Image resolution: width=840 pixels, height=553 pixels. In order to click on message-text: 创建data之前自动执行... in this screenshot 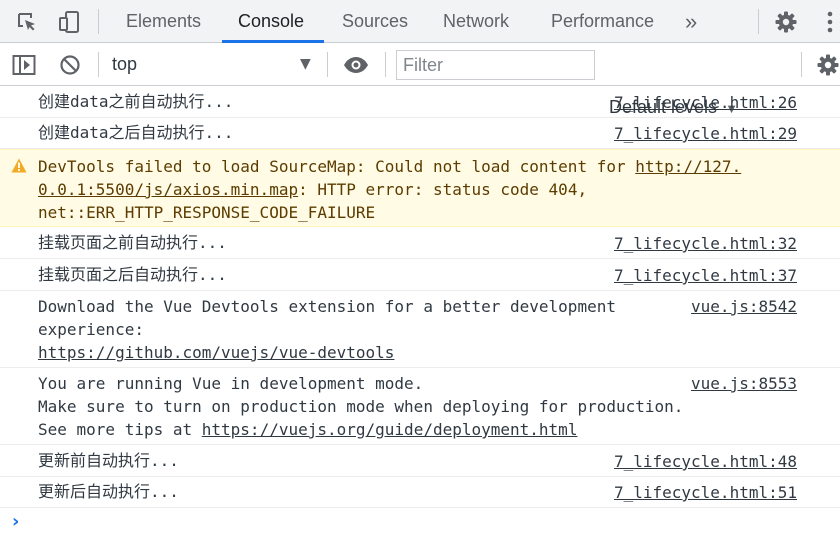, I will do `click(136, 101)`.